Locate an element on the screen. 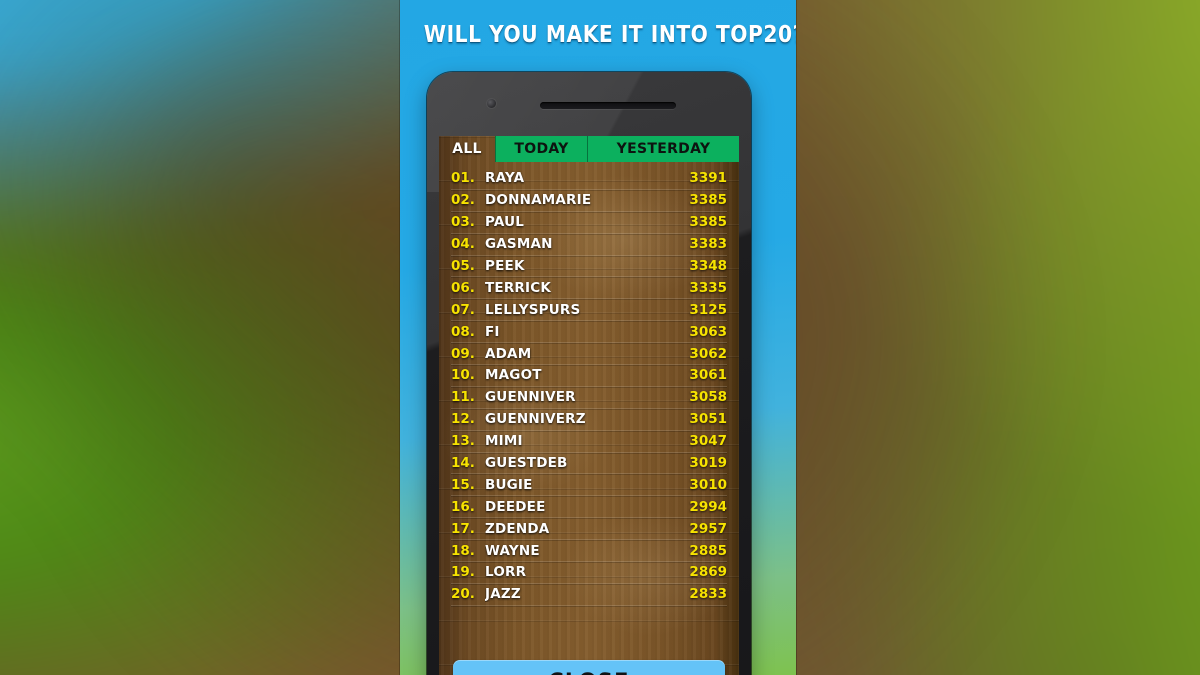  table-row: 13. MIMI 3047 is located at coordinates (589, 442).